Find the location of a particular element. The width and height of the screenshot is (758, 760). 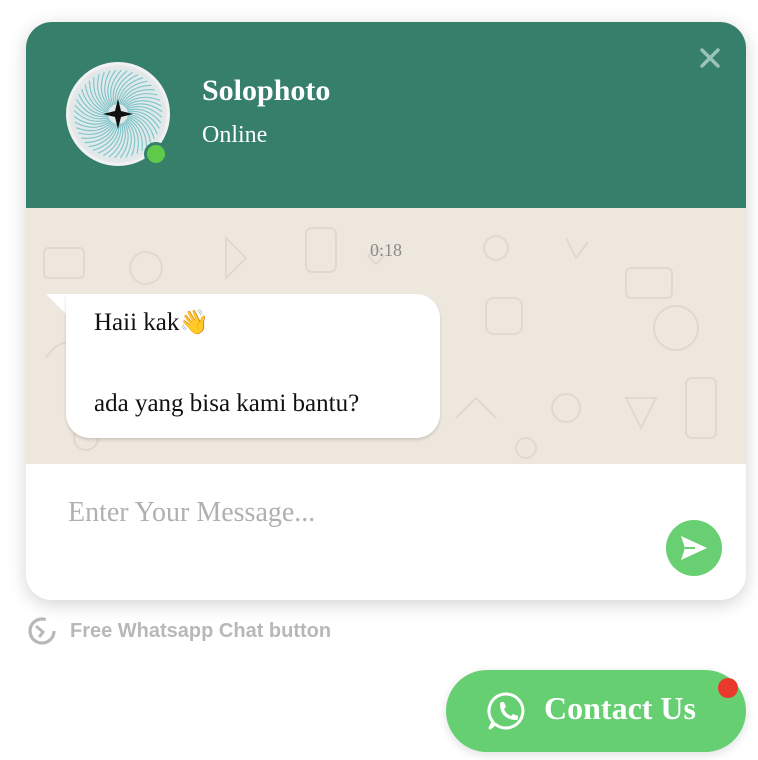

send-button is located at coordinates (694, 548).